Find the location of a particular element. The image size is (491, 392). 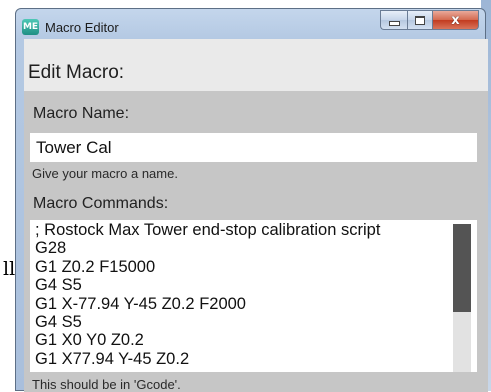

app-icon: ME is located at coordinates (30, 27).